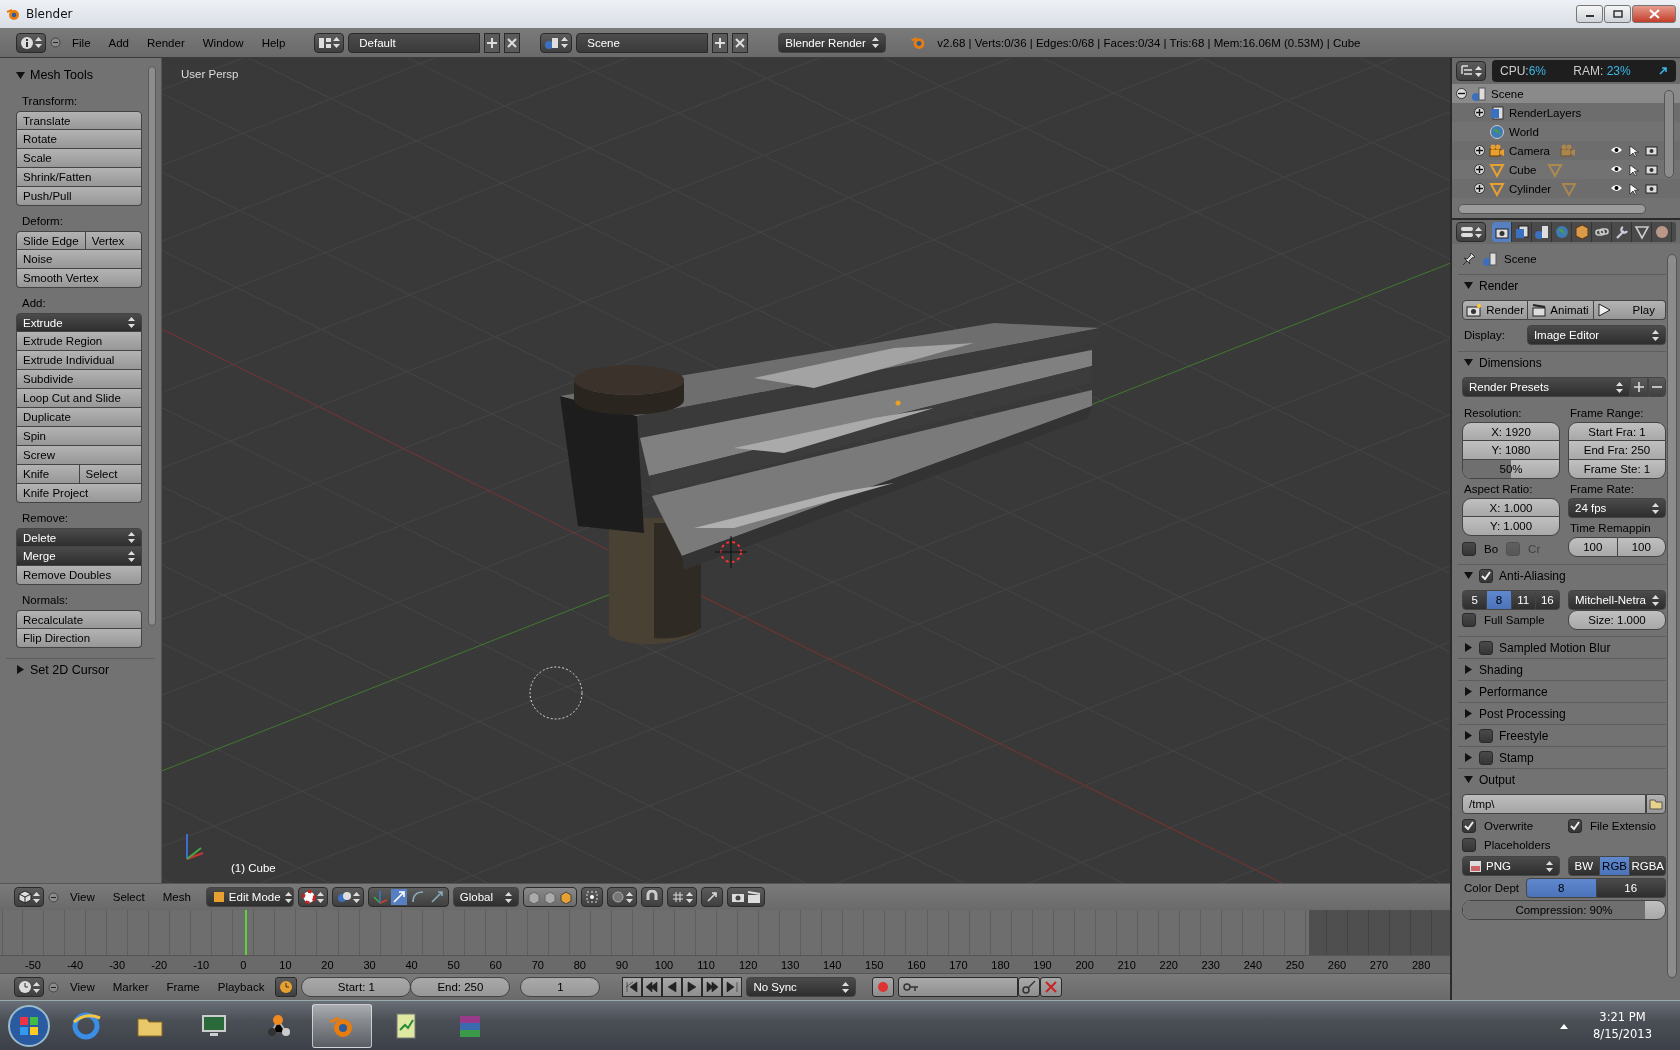 The image size is (1680, 1050). I want to click on dropdown-menu: Delete, so click(79, 537).